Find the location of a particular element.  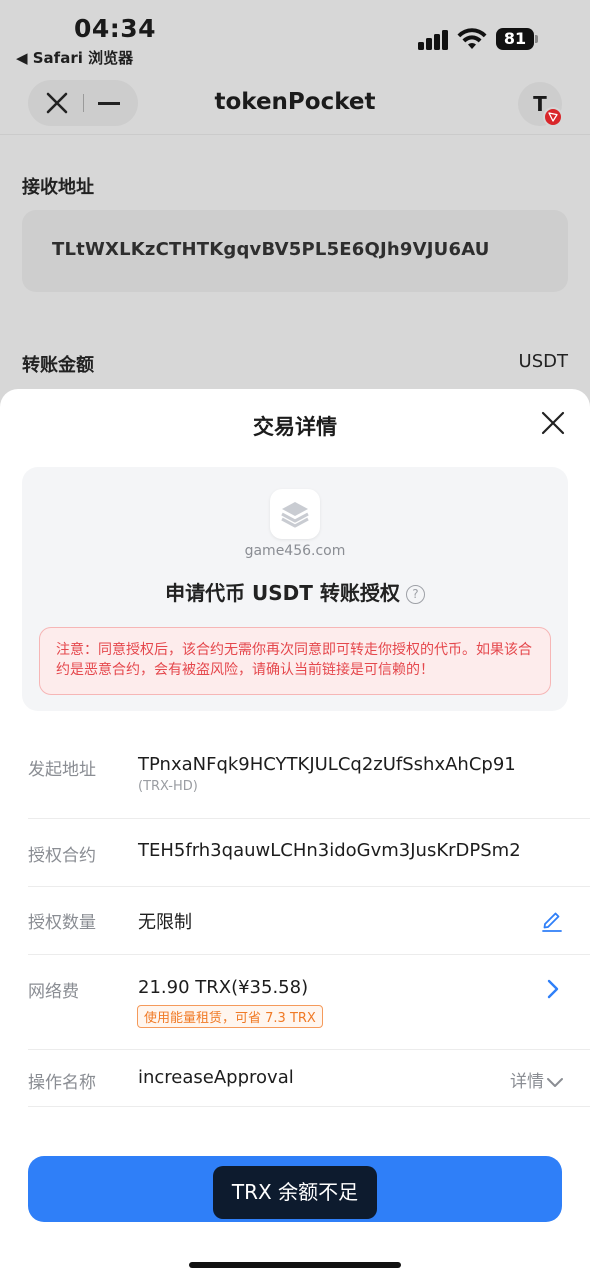

receive-address-value: TLtWXLKzCTHTKgqvBV5PL5E6QJh9VJU6AU is located at coordinates (271, 249).